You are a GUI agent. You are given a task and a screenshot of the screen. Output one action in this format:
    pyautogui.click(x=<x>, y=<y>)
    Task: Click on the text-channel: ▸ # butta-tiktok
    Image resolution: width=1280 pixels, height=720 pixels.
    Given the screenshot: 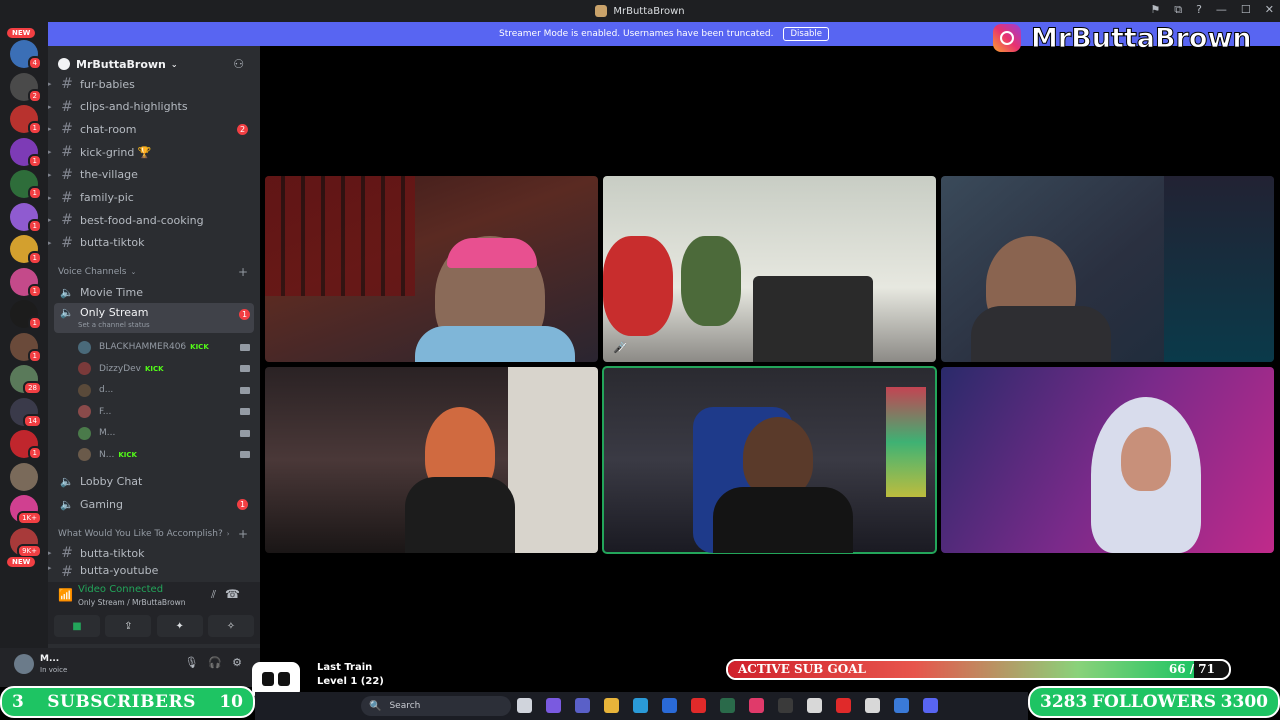 What is the action you would take?
    pyautogui.click(x=154, y=243)
    